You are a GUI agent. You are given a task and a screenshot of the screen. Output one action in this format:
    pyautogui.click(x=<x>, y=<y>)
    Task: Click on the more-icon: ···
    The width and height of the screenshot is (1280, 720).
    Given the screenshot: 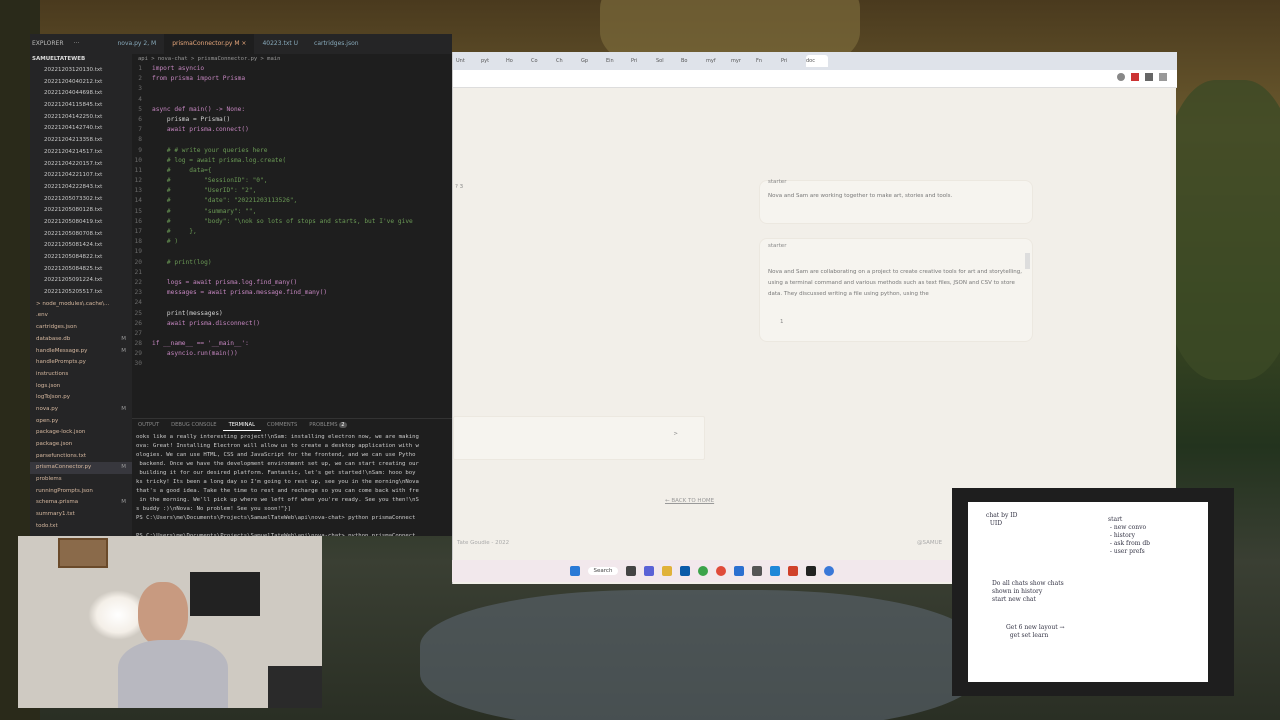 What is the action you would take?
    pyautogui.click(x=75, y=43)
    